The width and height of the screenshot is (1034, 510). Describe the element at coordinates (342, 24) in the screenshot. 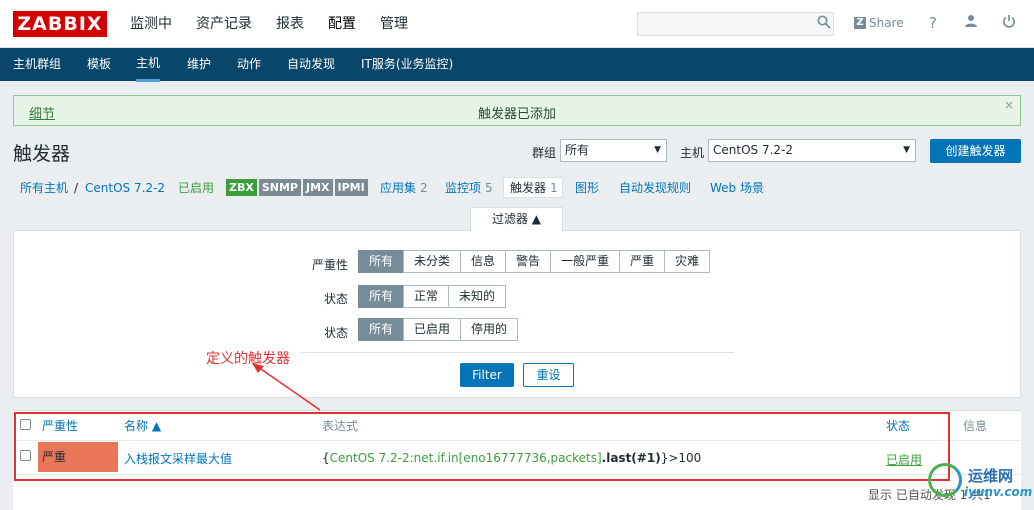

I see `menu-configuration: 配置` at that location.